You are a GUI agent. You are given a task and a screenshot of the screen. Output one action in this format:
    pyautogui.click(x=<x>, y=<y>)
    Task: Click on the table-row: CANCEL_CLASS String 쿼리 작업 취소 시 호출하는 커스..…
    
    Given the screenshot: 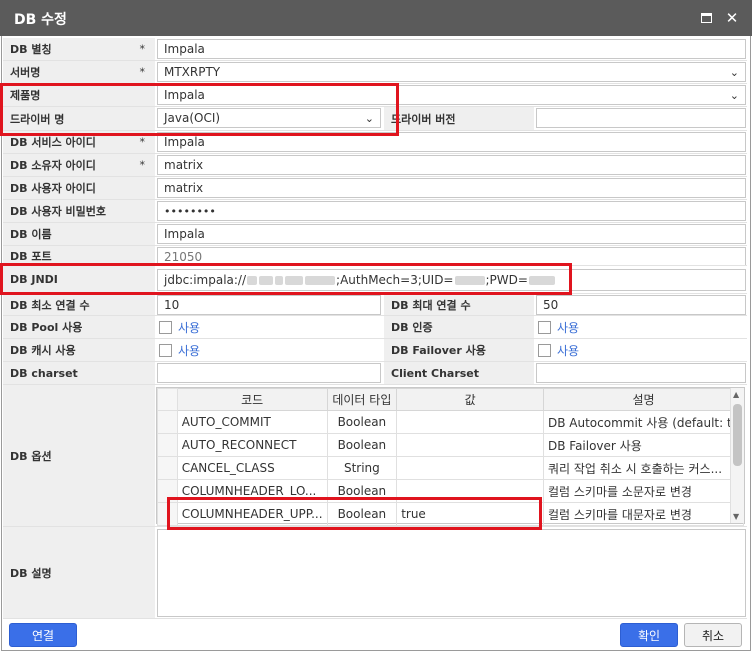 What is the action you would take?
    pyautogui.click(x=451, y=468)
    